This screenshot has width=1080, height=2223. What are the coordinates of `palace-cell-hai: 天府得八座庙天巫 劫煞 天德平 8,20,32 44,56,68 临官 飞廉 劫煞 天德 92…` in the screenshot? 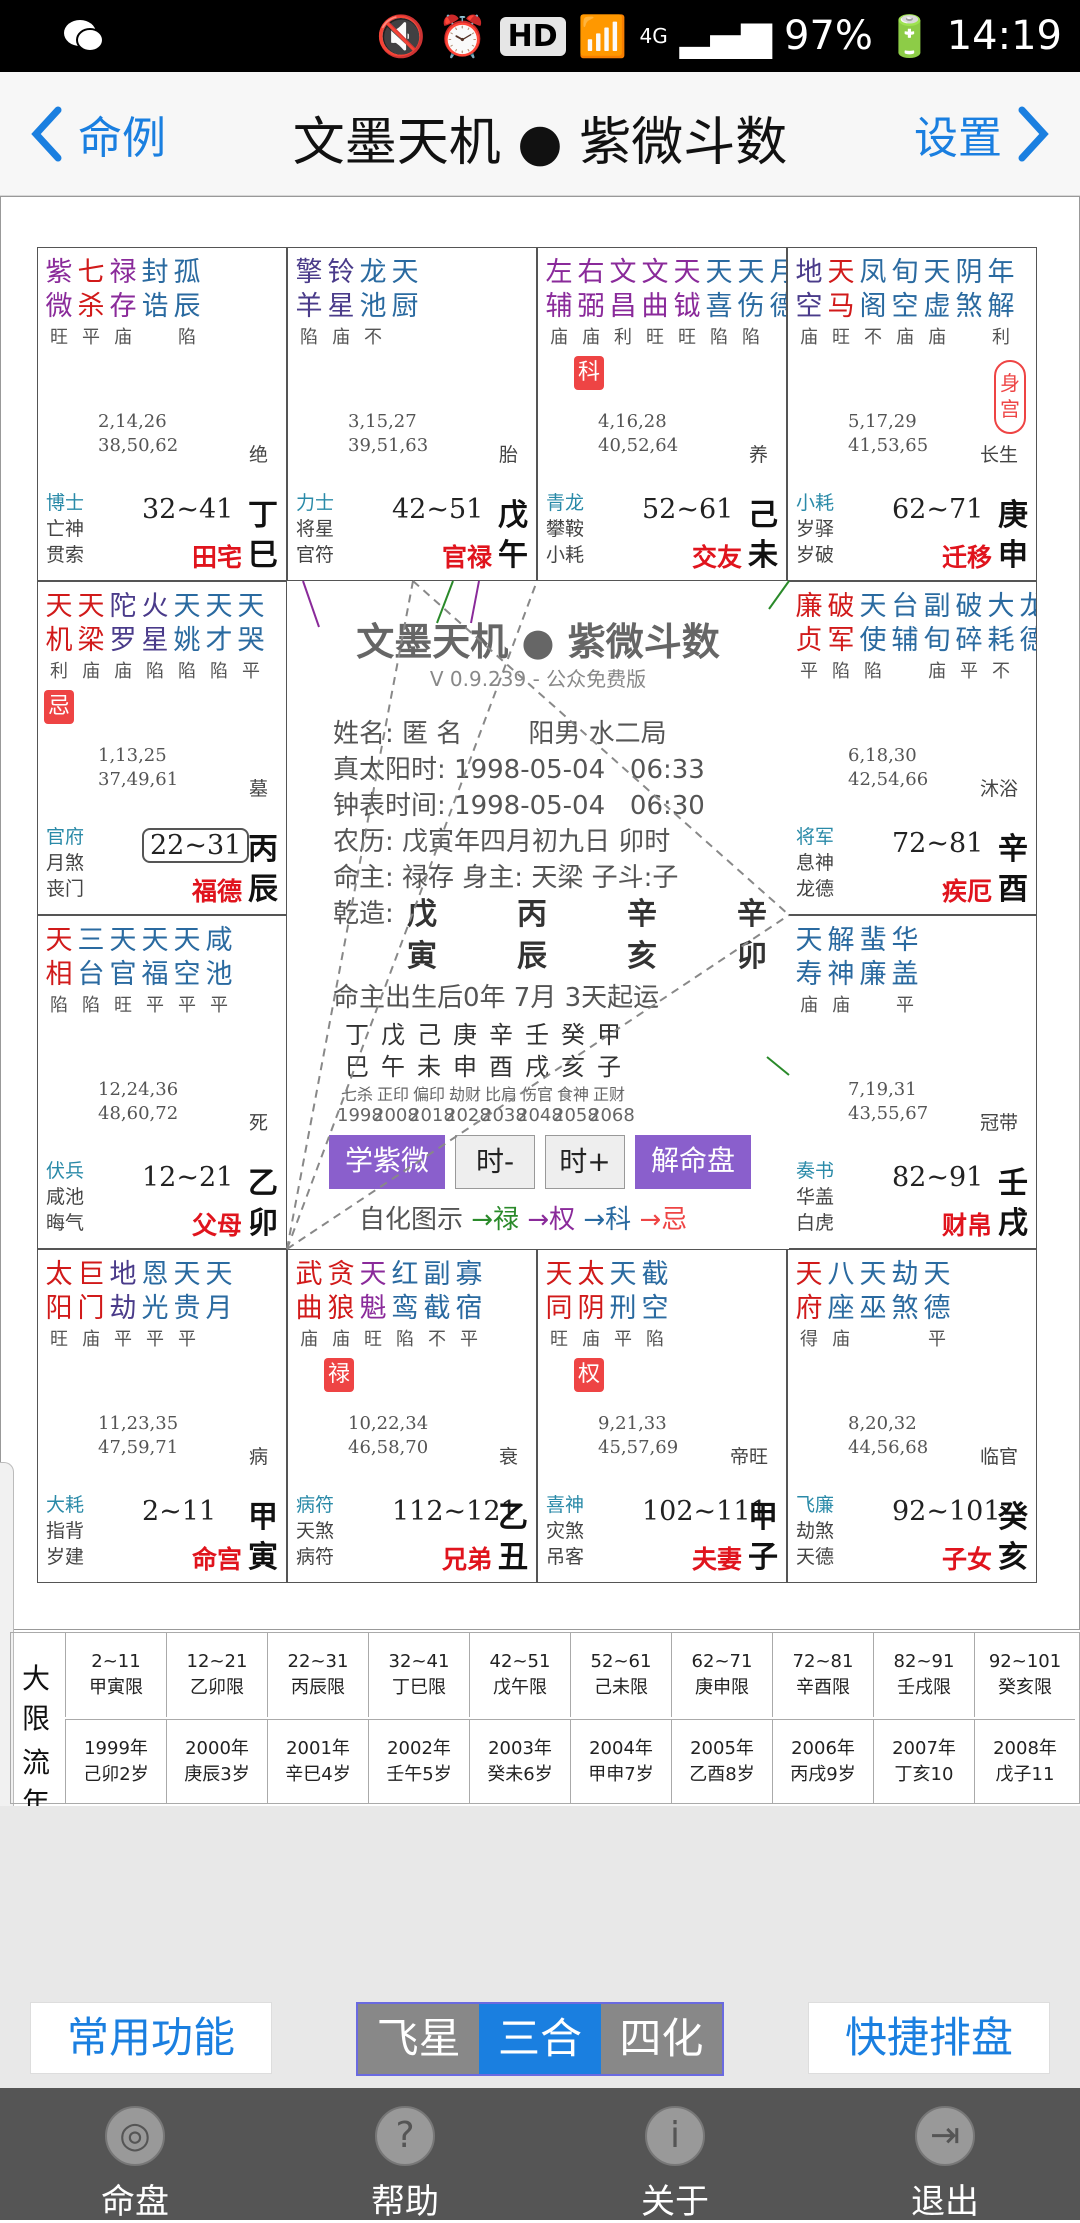 It's located at (912, 1416).